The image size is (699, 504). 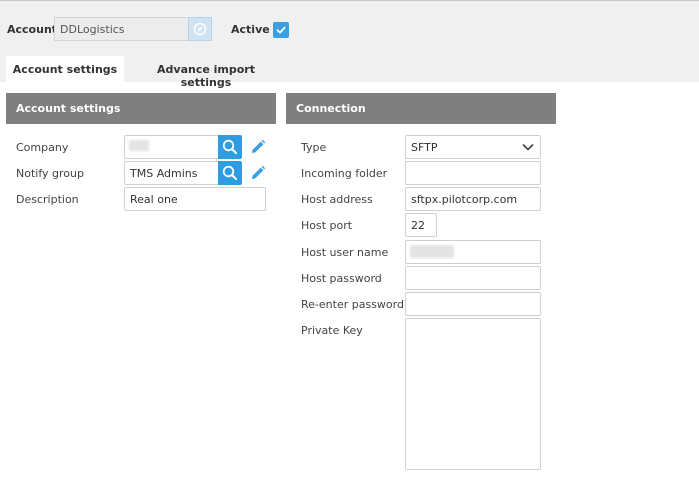 I want to click on description-input: Real one, so click(x=195, y=199).